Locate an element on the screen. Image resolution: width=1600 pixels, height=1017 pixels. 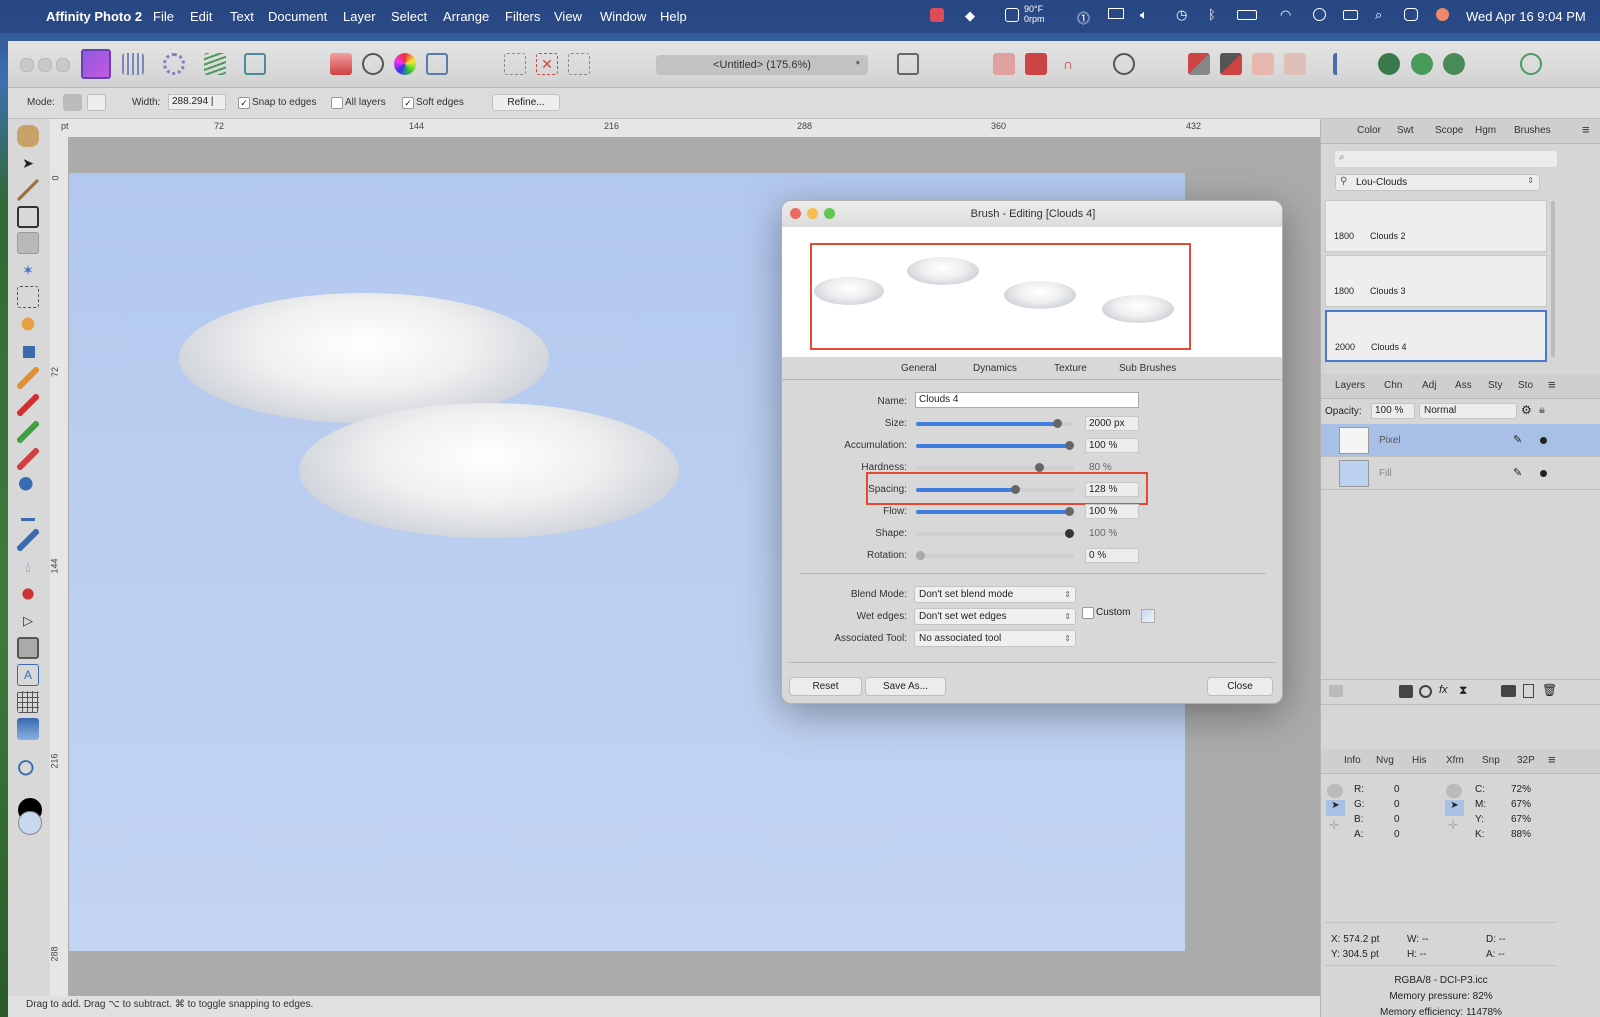
move-backward-icon is located at coordinates (1295, 64).